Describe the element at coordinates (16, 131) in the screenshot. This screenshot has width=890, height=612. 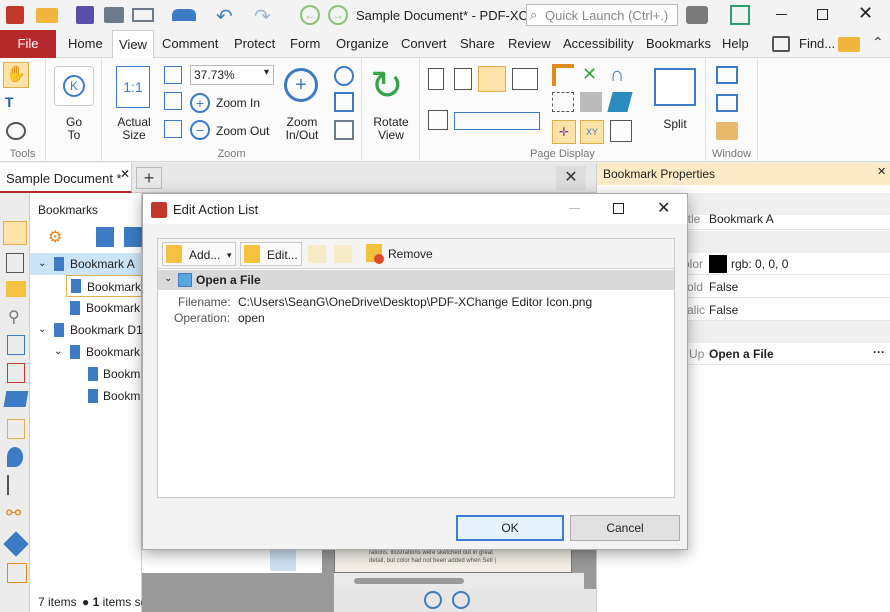
I see `snapshot-tool-icon` at that location.